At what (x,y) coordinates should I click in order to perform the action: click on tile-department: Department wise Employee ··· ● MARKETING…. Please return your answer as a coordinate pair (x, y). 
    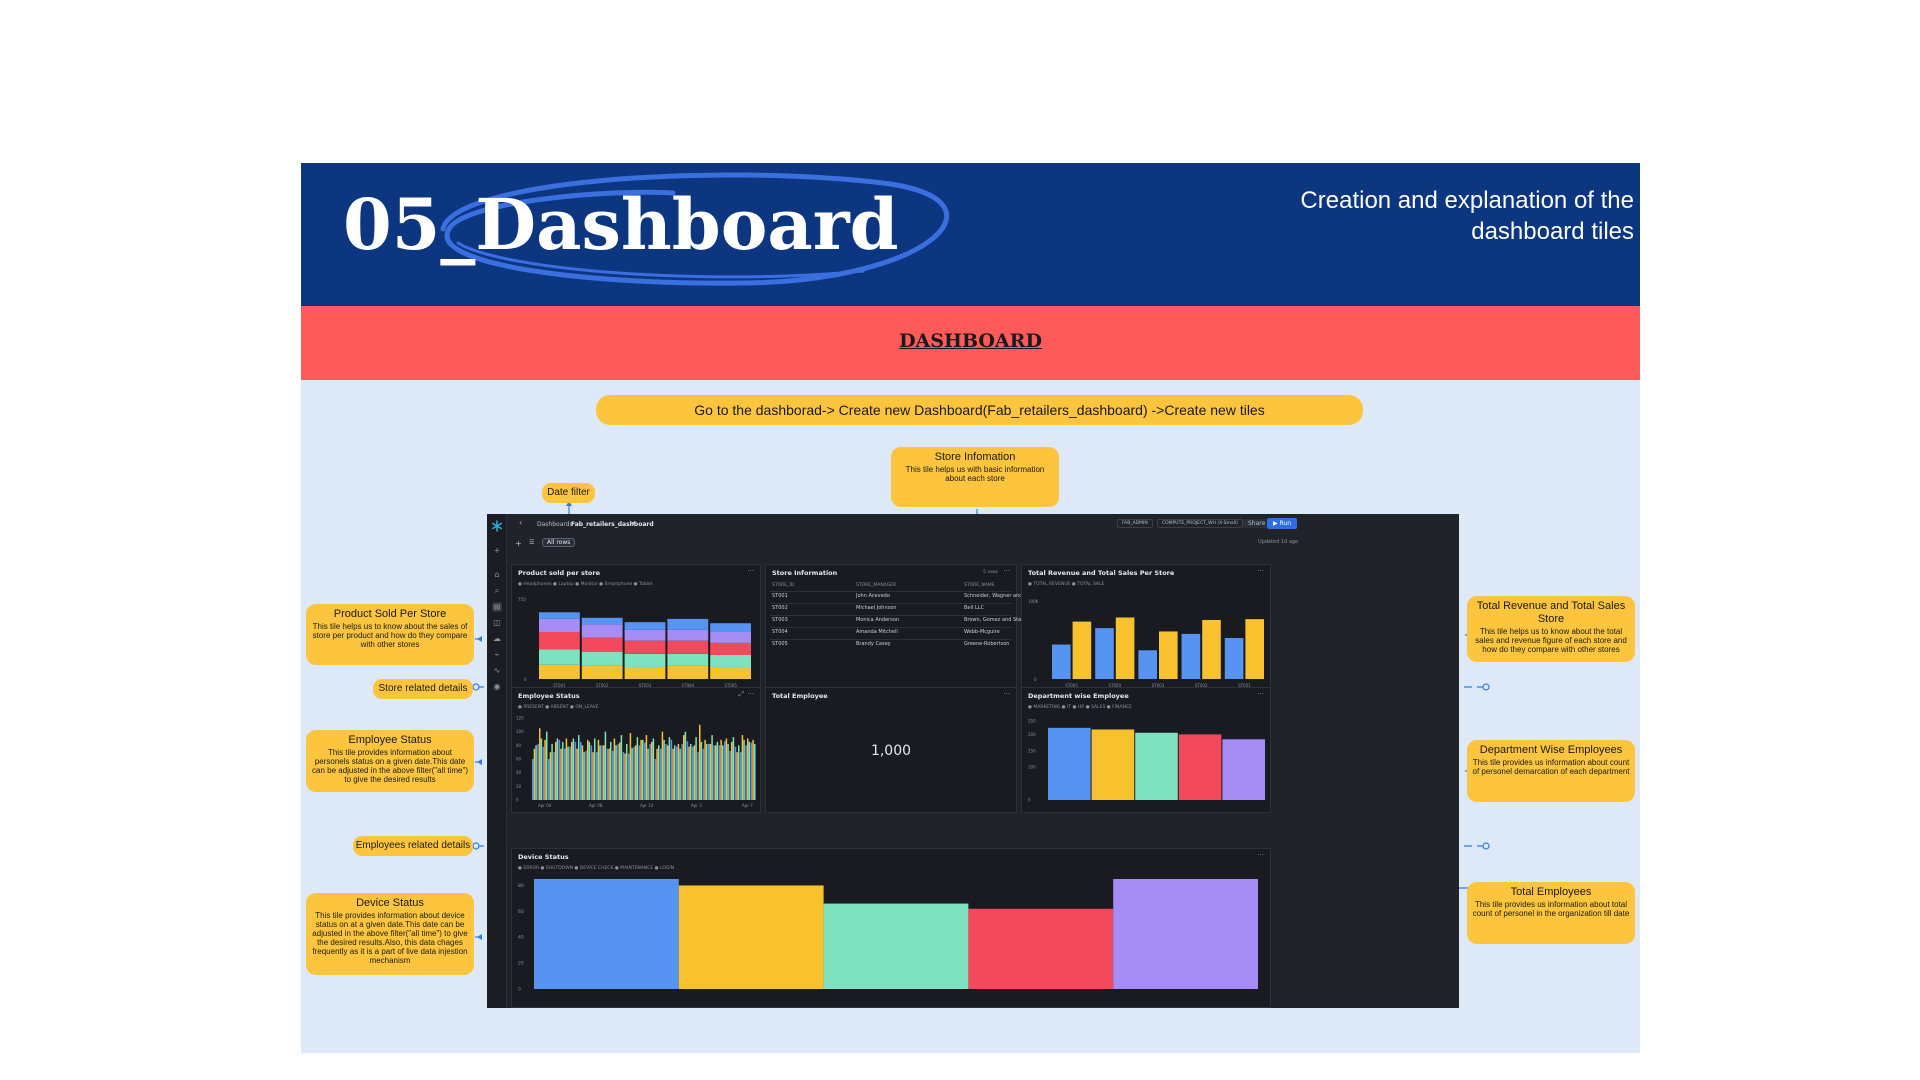
    Looking at the image, I should click on (1146, 750).